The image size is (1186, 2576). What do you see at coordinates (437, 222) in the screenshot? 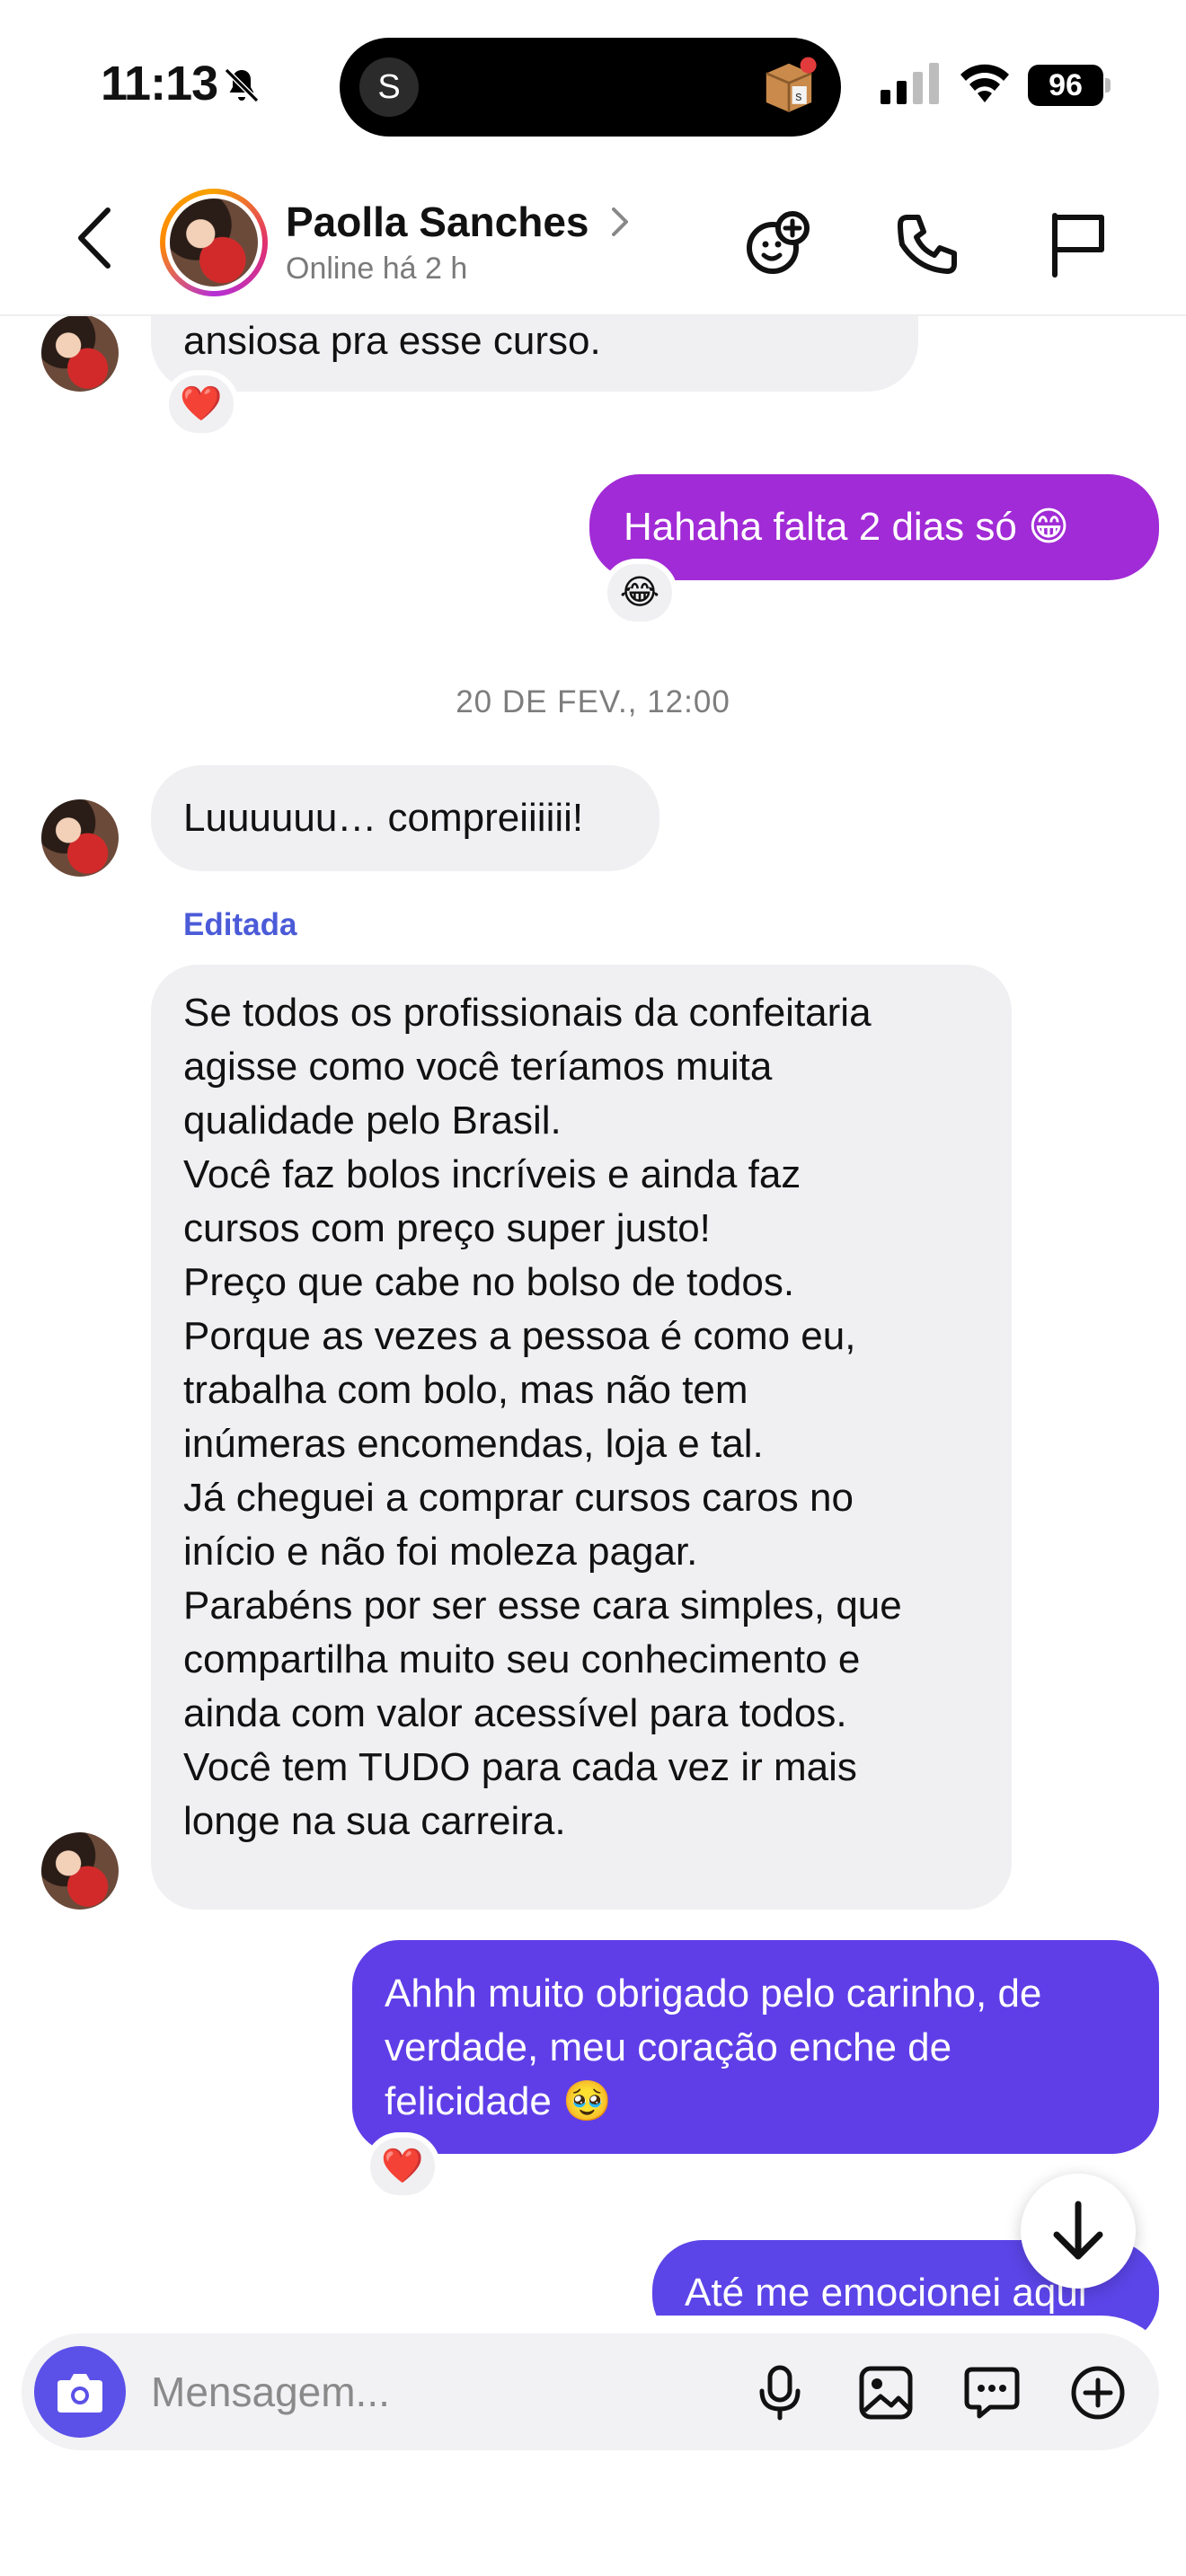
I see `contact-name: Paolla Sanches` at bounding box center [437, 222].